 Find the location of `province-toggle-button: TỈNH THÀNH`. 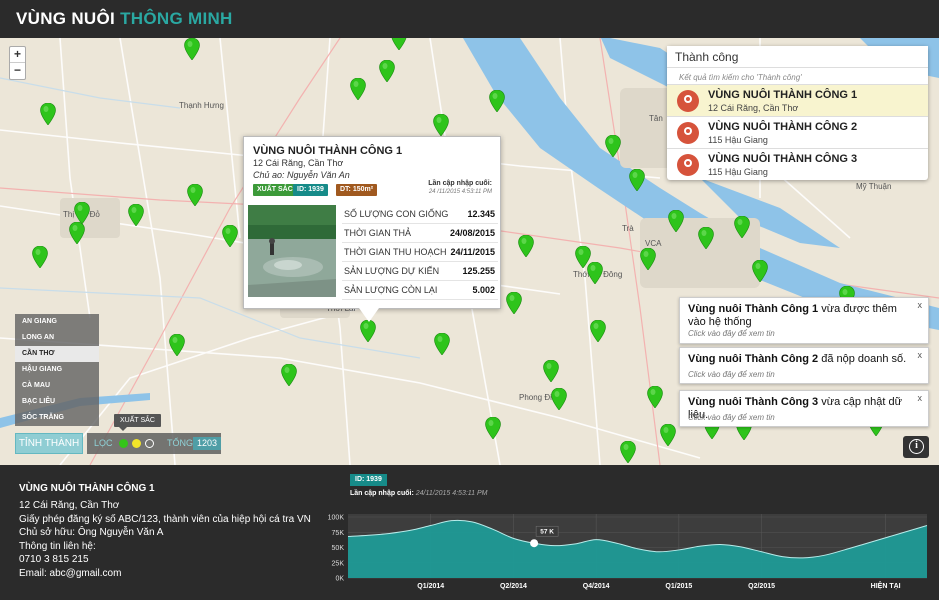

province-toggle-button: TỈNH THÀNH is located at coordinates (49, 443).